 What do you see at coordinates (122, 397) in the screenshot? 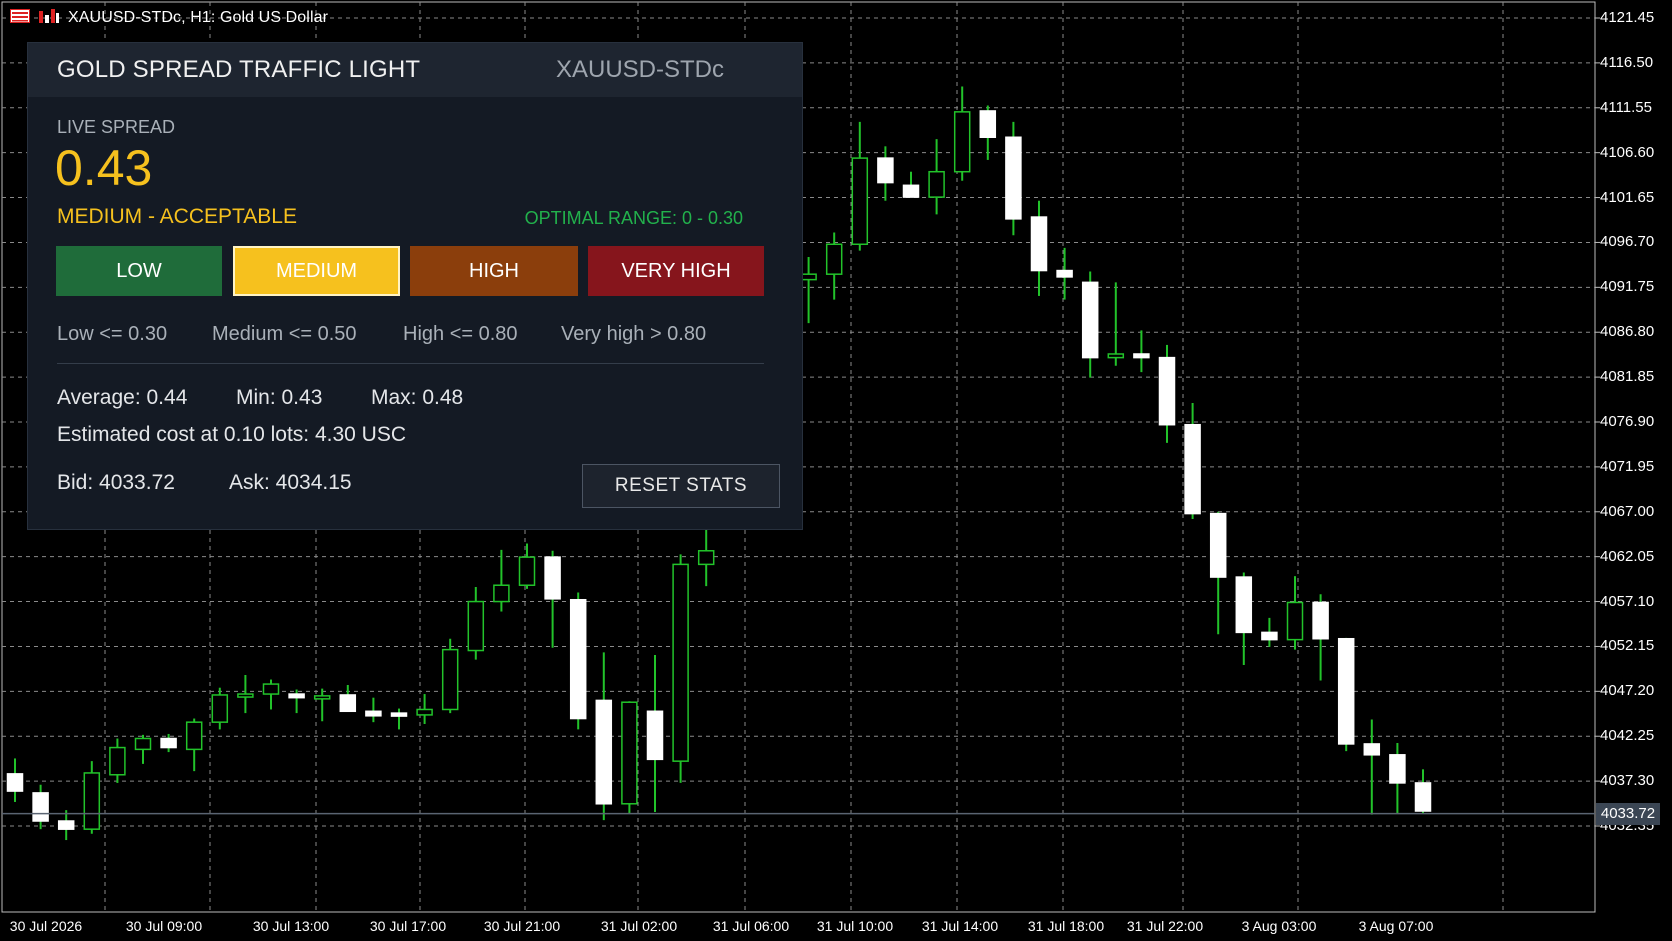
I see `stat-average: Average: 0.44` at bounding box center [122, 397].